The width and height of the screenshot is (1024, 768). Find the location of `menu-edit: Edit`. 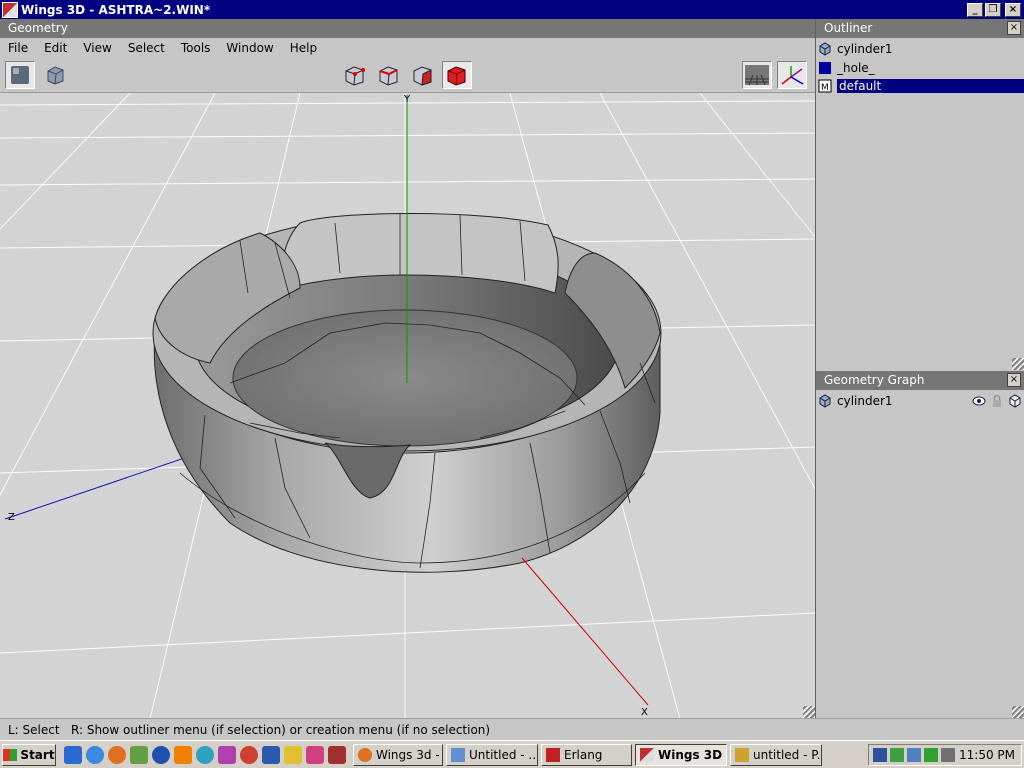

menu-edit: Edit is located at coordinates (55, 48).